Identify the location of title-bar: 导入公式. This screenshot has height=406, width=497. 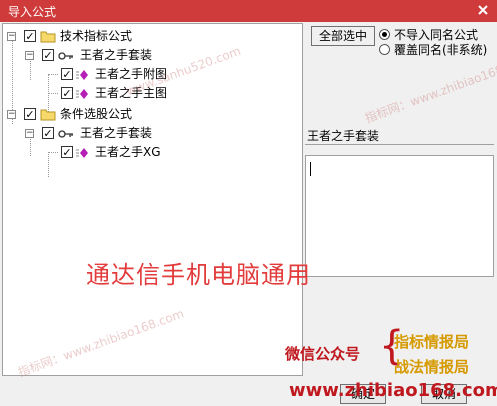
(248, 11).